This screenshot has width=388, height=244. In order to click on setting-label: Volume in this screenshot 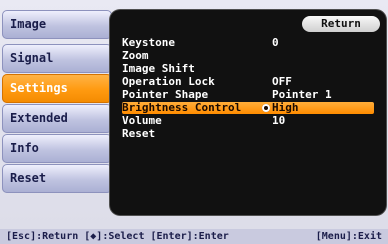, I will do `click(142, 120)`.